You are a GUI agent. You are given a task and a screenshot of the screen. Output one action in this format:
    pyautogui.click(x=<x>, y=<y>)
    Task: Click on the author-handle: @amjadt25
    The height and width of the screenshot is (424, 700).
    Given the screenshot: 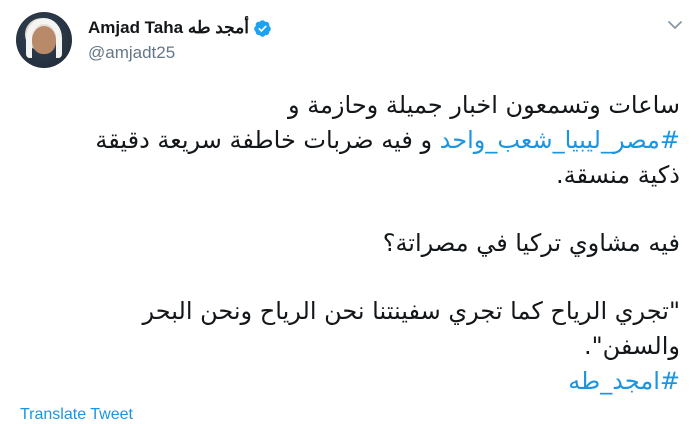 What is the action you would take?
    pyautogui.click(x=131, y=53)
    